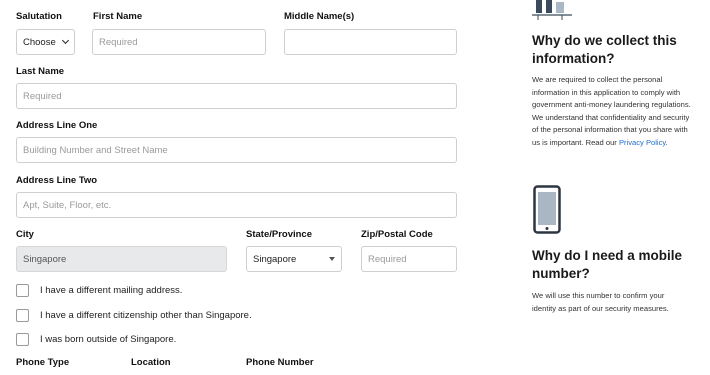 The height and width of the screenshot is (375, 710). Describe the element at coordinates (43, 362) in the screenshot. I see `phone-type-label: Phone Type` at that location.